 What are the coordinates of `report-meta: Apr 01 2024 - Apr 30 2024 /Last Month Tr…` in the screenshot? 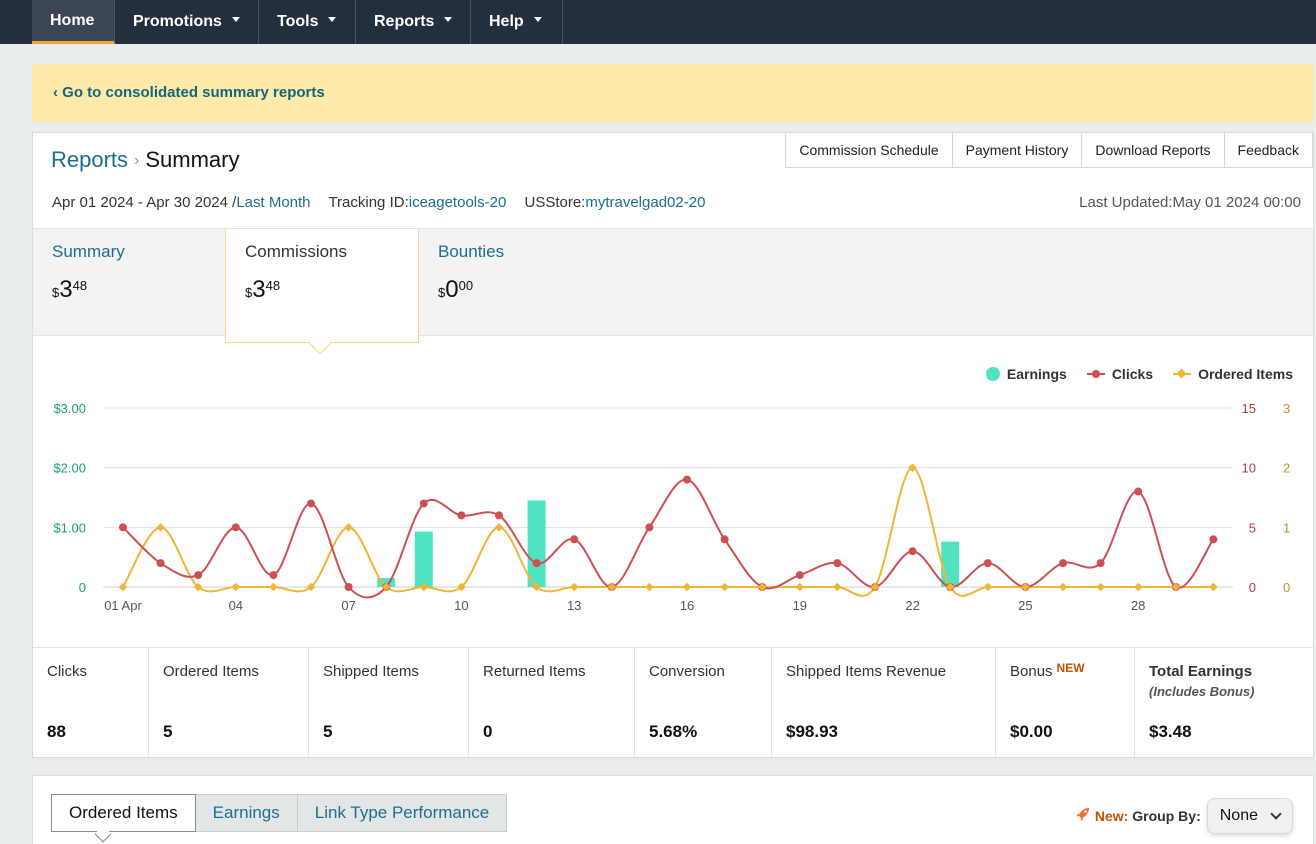 It's located at (378, 202).